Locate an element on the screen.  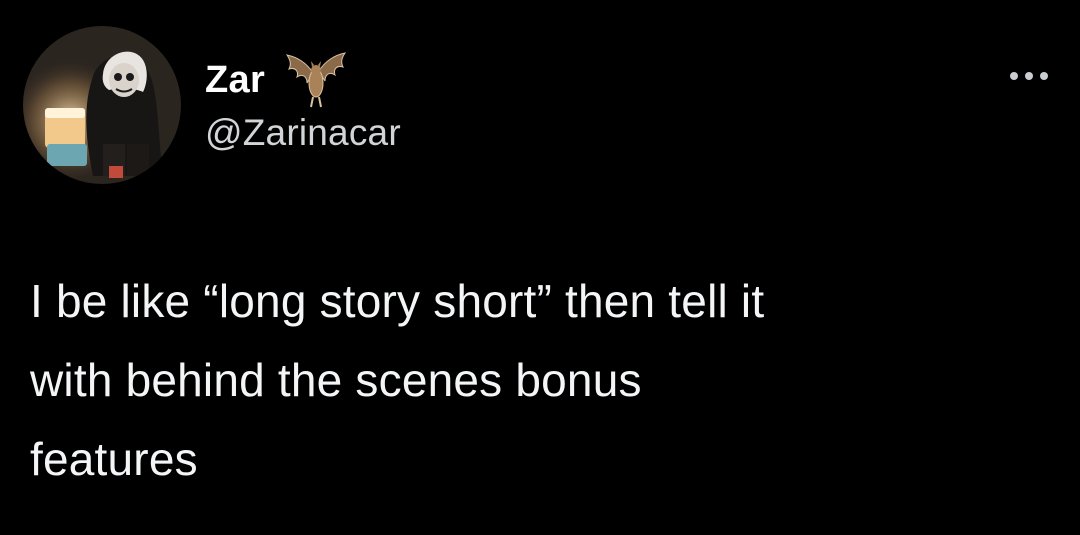
more-options-icon is located at coordinates (1029, 76).